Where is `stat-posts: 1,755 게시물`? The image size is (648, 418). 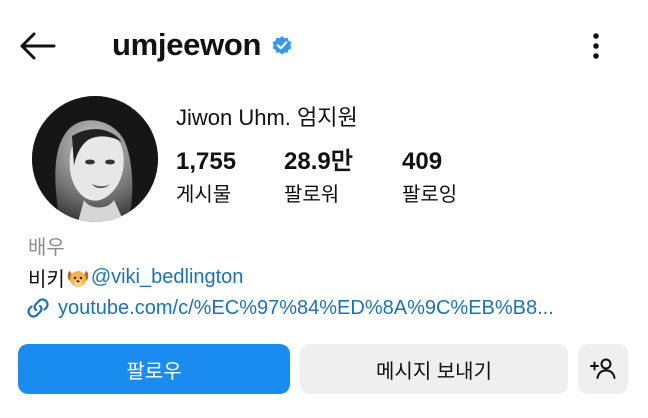
stat-posts: 1,755 게시물 is located at coordinates (206, 178).